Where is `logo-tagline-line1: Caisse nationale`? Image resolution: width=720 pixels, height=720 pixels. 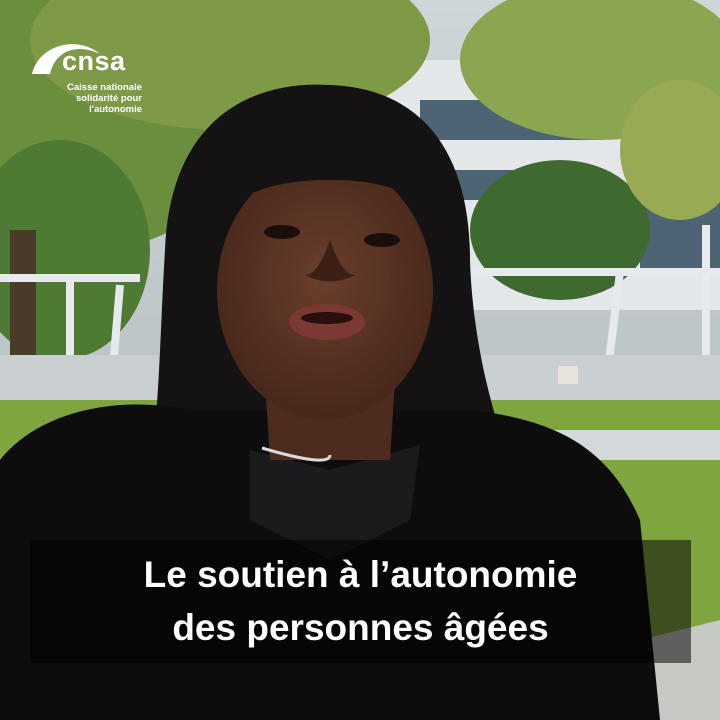
logo-tagline-line1: Caisse nationale is located at coordinates (104, 87).